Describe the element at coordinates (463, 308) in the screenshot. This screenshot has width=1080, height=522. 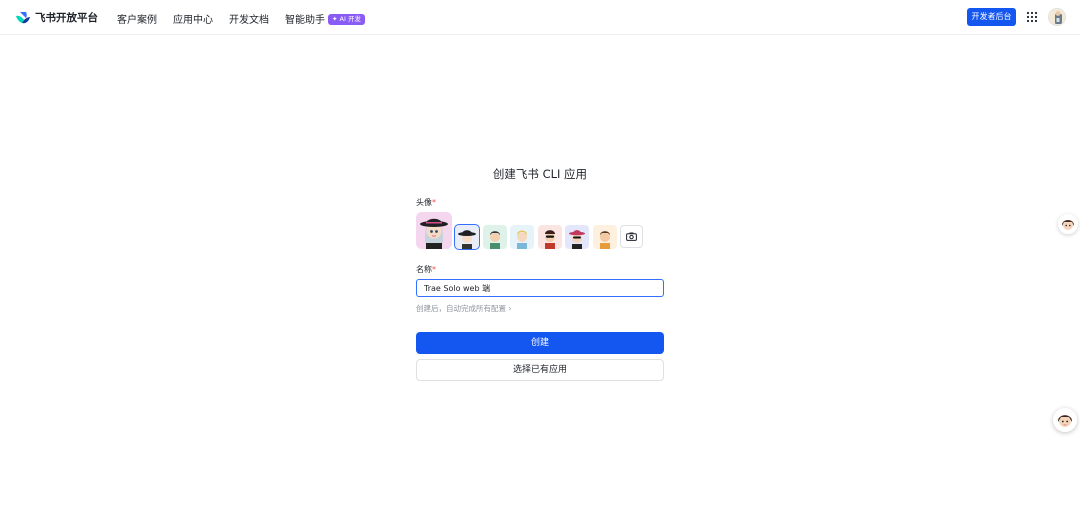
I see `auto-config-hint: 创建后，自动完成所有配置 ›` at that location.